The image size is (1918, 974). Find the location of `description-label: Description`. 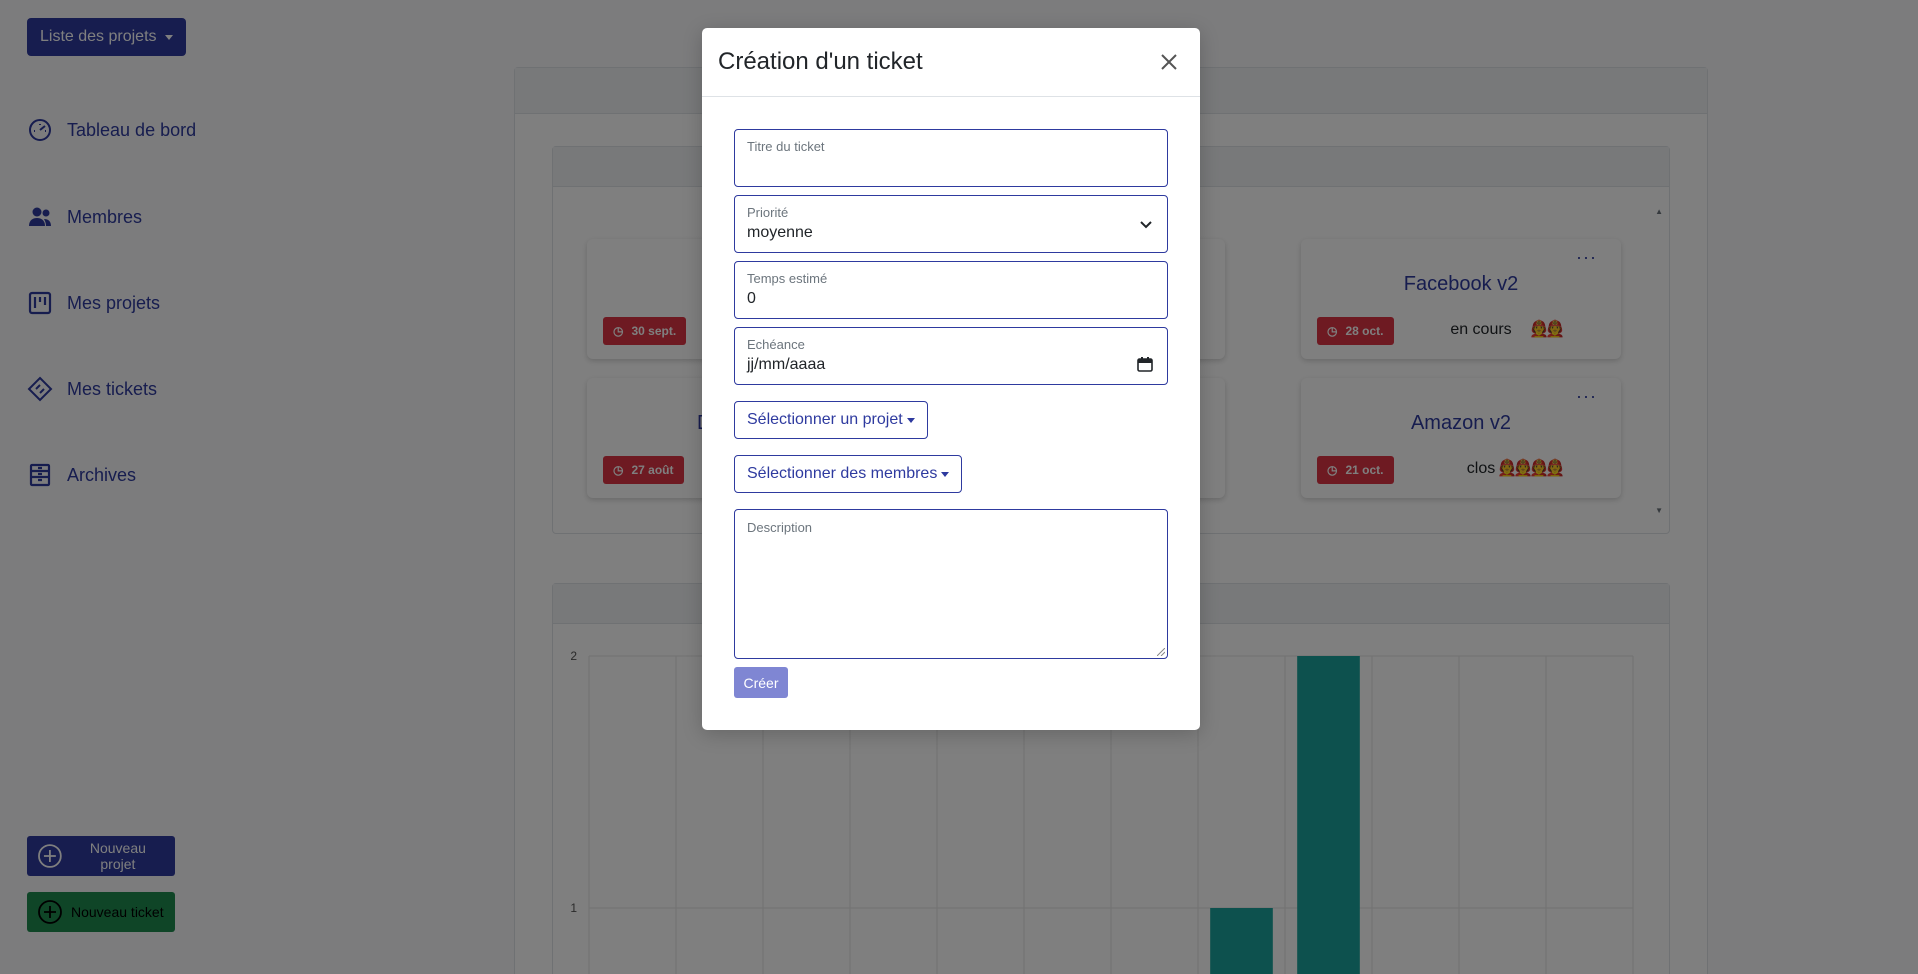

description-label: Description is located at coordinates (780, 527).